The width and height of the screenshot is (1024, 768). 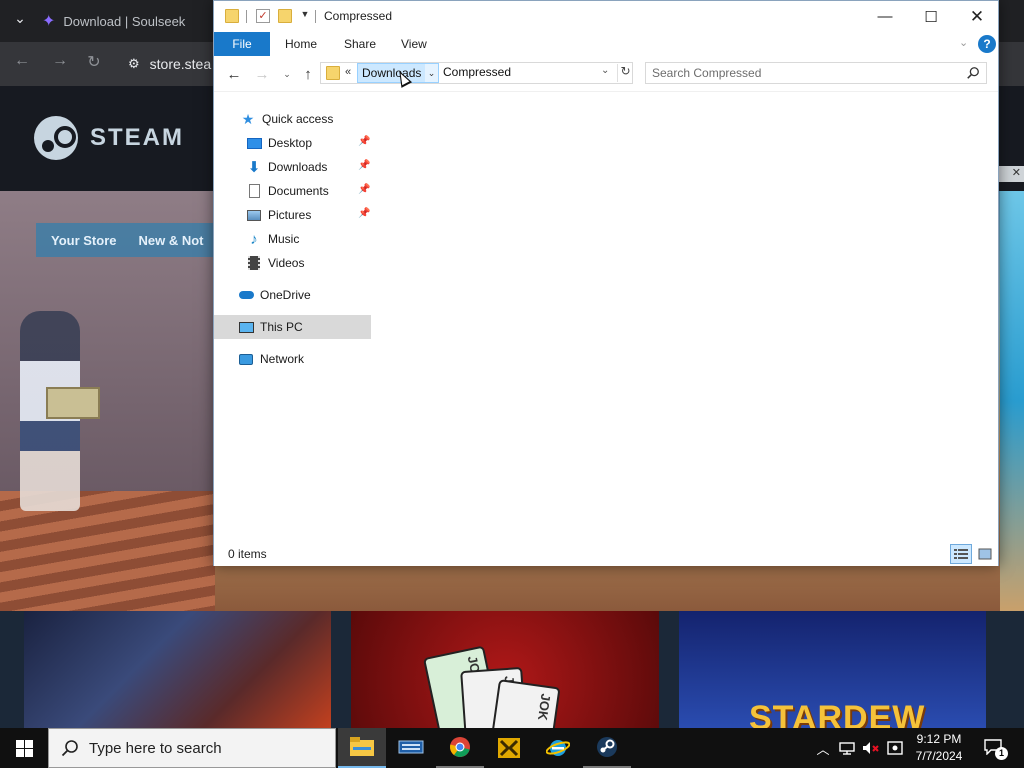 What do you see at coordinates (509, 748) in the screenshot?
I see `taskbar-archive-app-icon` at bounding box center [509, 748].